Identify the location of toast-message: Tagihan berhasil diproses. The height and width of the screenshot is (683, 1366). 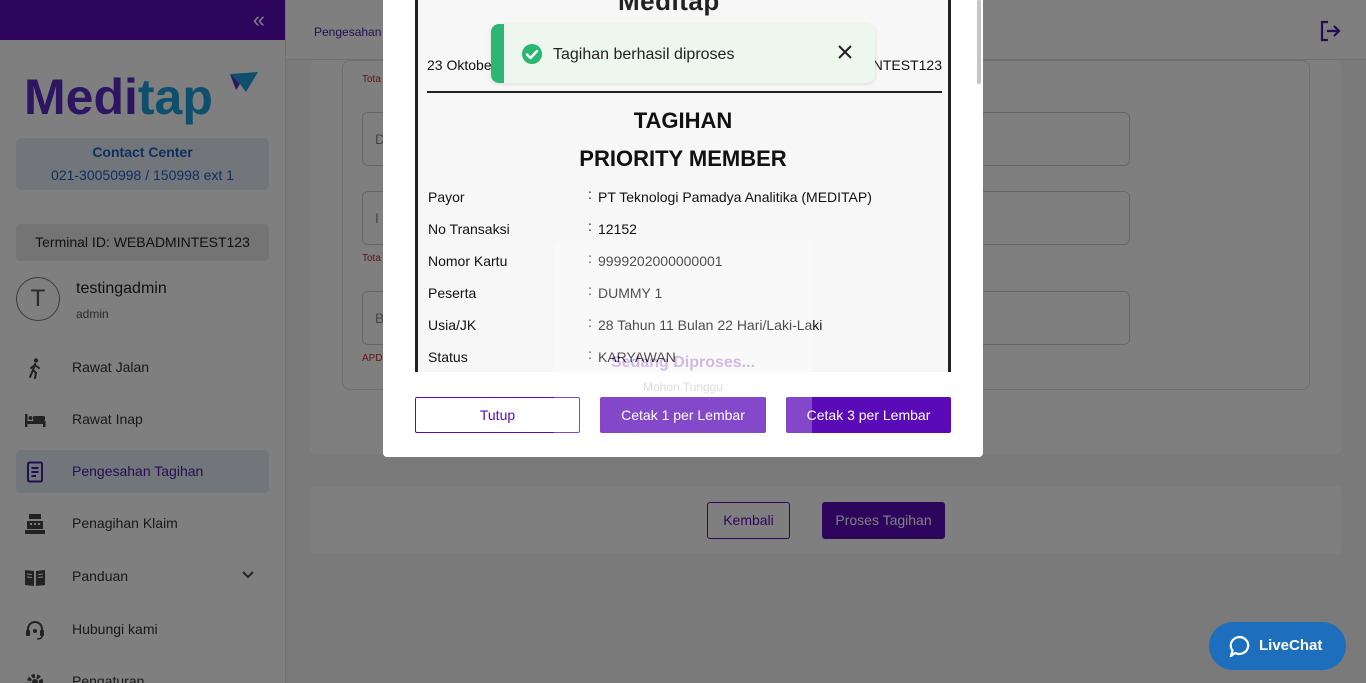
(644, 54).